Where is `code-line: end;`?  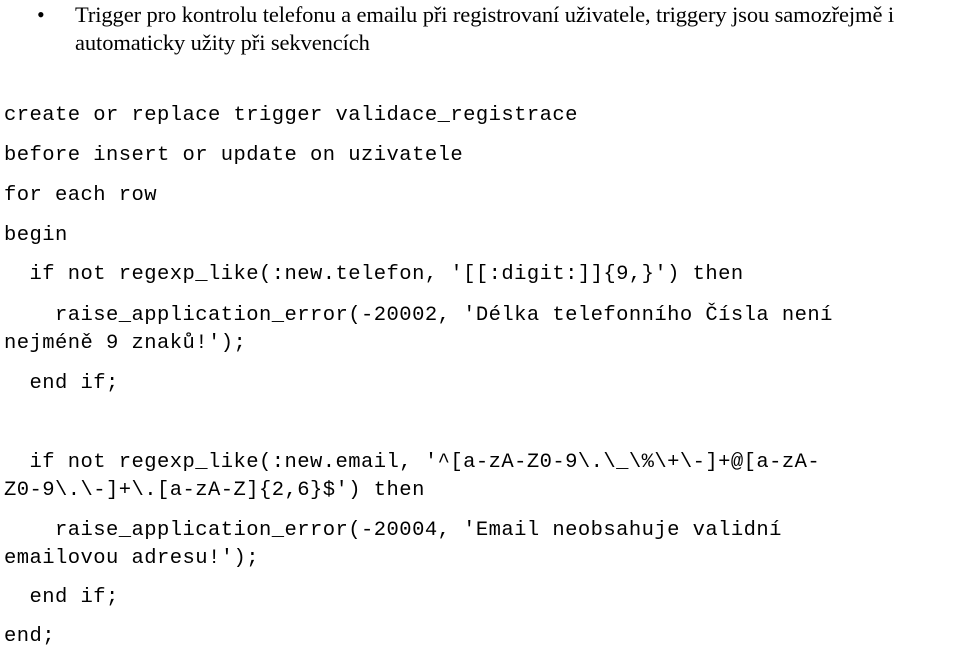 code-line: end; is located at coordinates (30, 636).